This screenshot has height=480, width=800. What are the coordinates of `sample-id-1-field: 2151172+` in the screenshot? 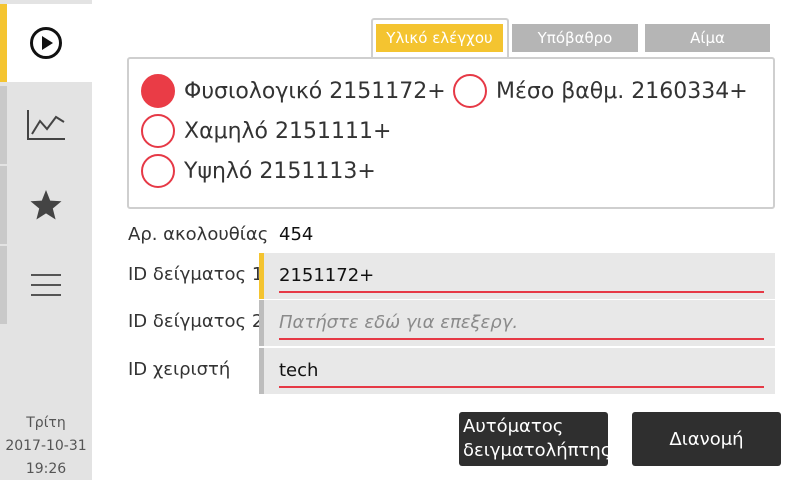 It's located at (517, 276).